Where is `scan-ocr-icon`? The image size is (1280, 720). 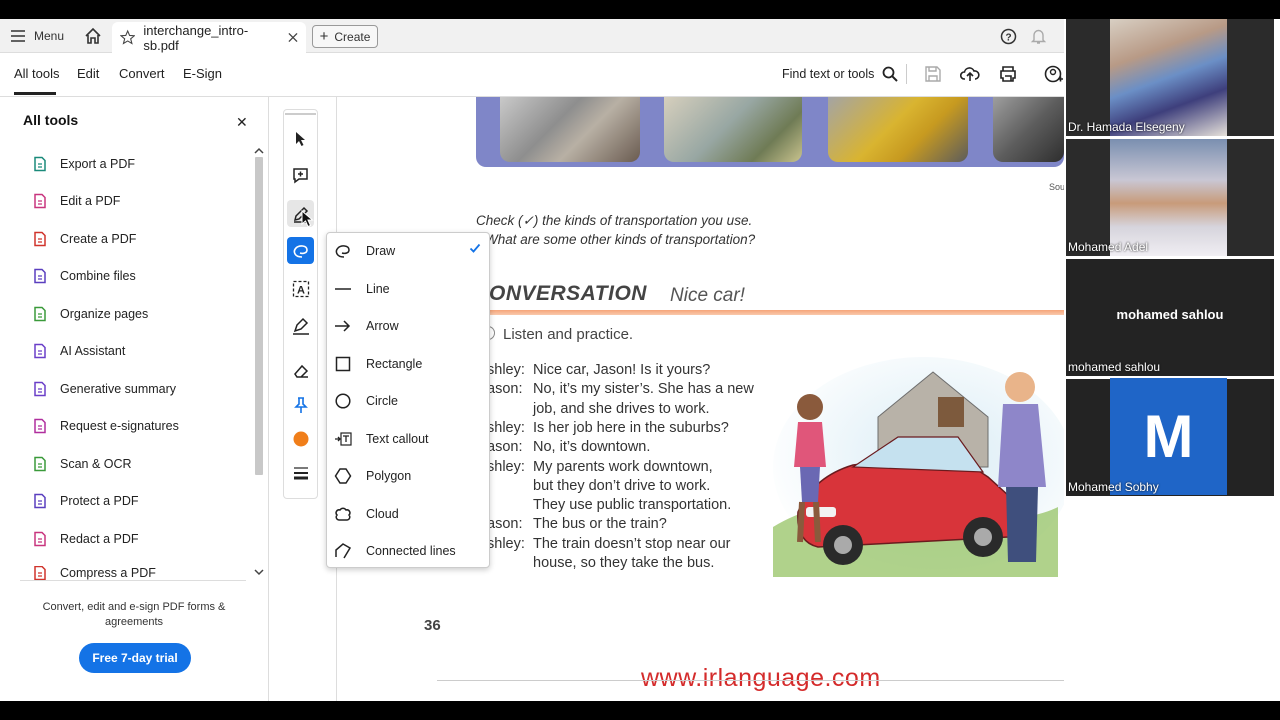 scan-ocr-icon is located at coordinates (40, 464).